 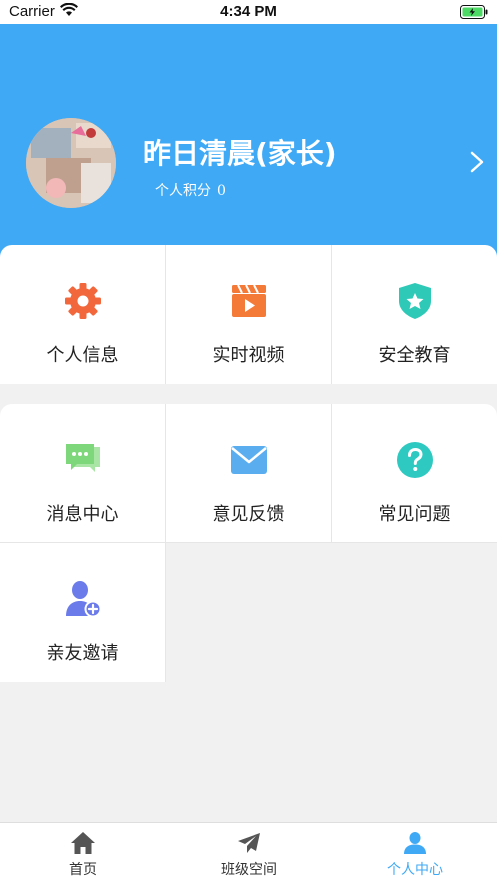 What do you see at coordinates (221, 191) in the screenshot?
I see `points-value: 0` at bounding box center [221, 191].